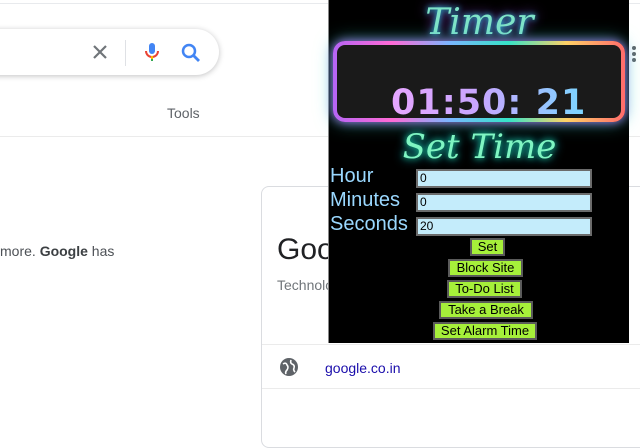  What do you see at coordinates (479, 22) in the screenshot?
I see `popup-title: Timer` at bounding box center [479, 22].